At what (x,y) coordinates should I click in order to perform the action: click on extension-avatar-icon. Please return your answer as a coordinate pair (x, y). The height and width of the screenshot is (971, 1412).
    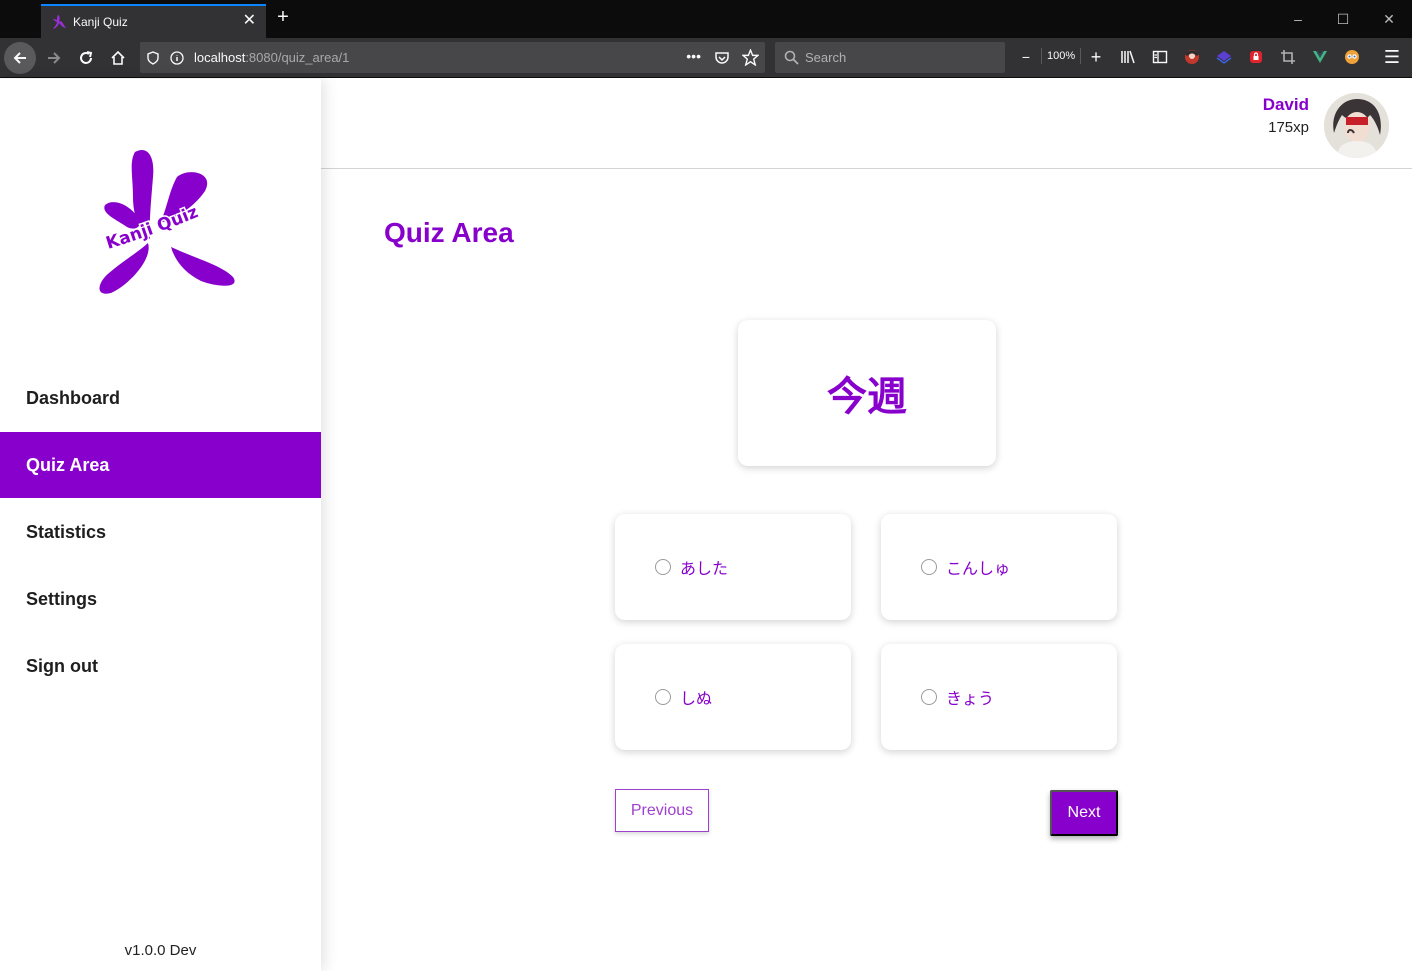
    Looking at the image, I should click on (1192, 57).